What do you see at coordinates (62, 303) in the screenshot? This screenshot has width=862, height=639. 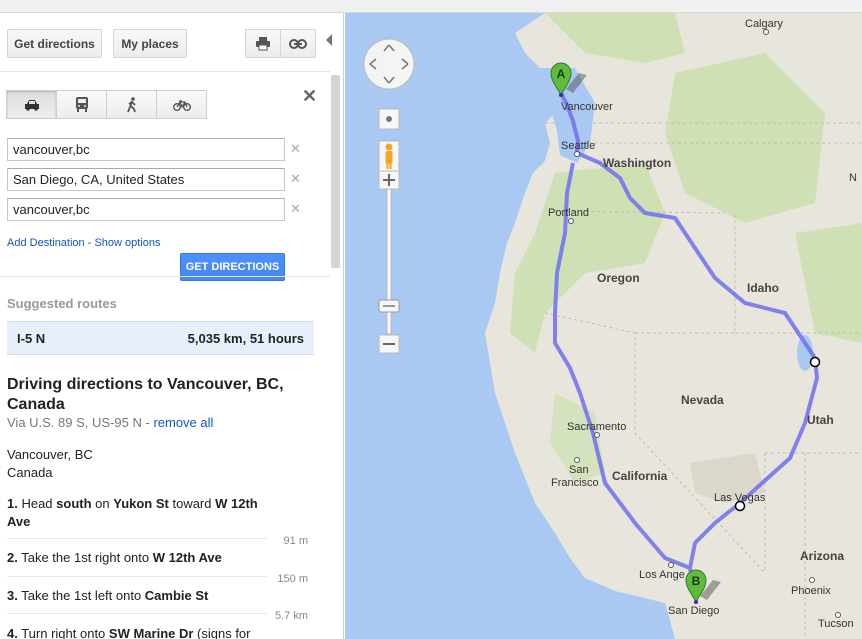 I see `suggested-routes-heading: Suggested routes` at bounding box center [62, 303].